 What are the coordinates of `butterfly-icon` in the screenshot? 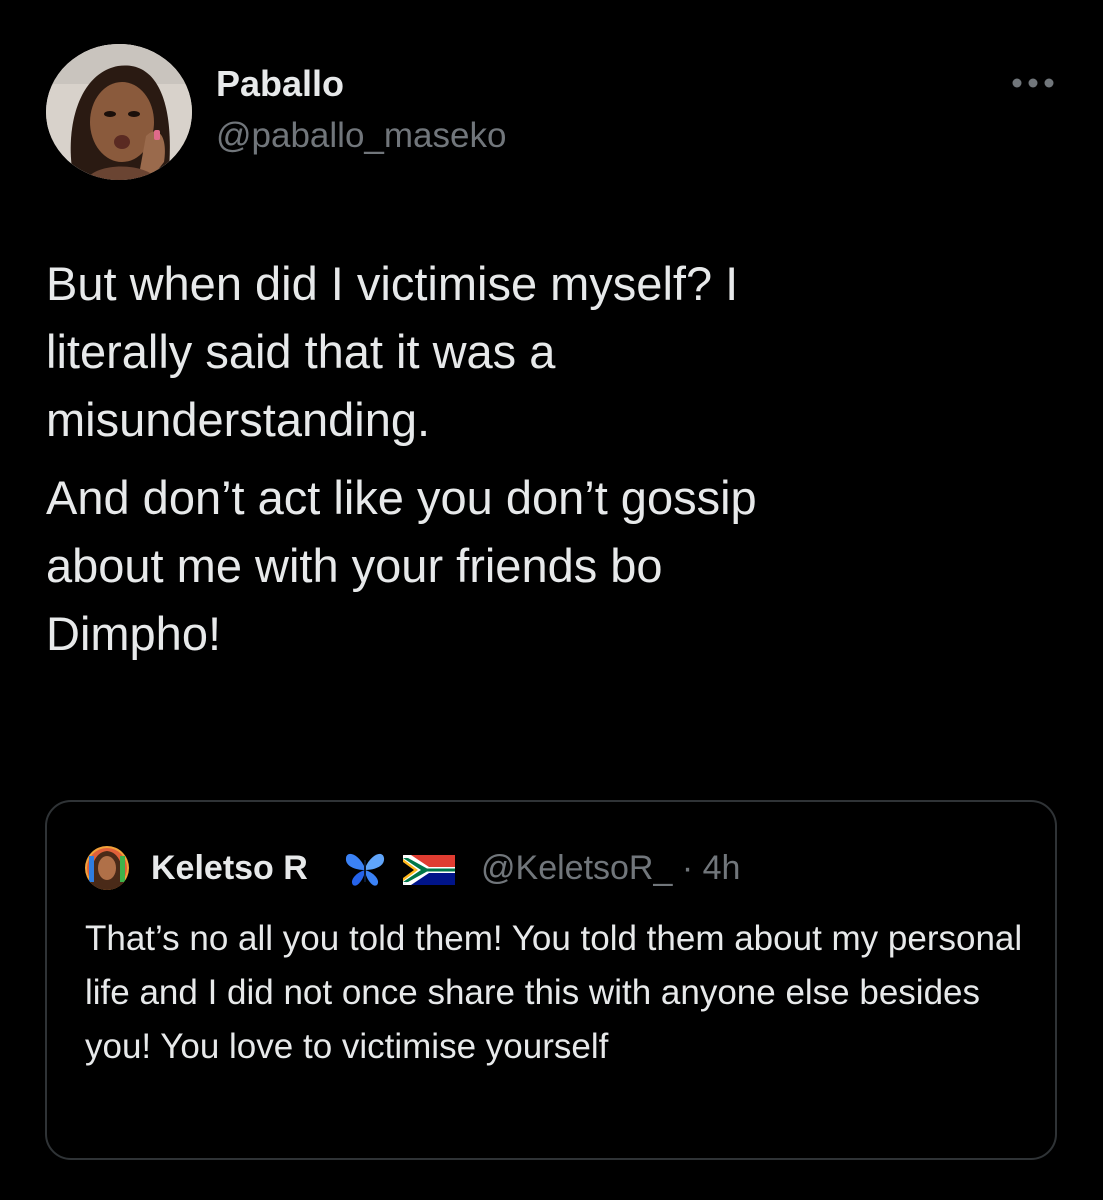 It's located at (365, 869).